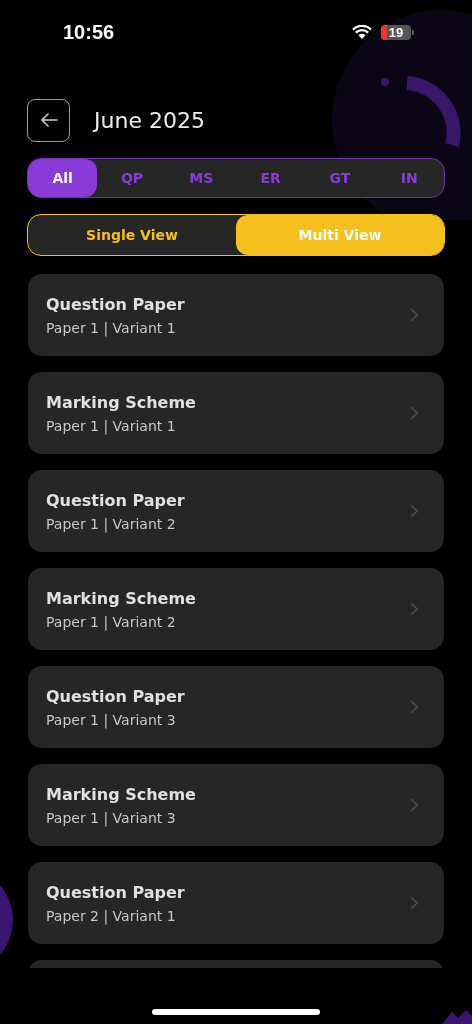 The image size is (472, 1024). Describe the element at coordinates (236, 707) in the screenshot. I see `document-card: Question Paper Paper 1 | Variant 3` at that location.